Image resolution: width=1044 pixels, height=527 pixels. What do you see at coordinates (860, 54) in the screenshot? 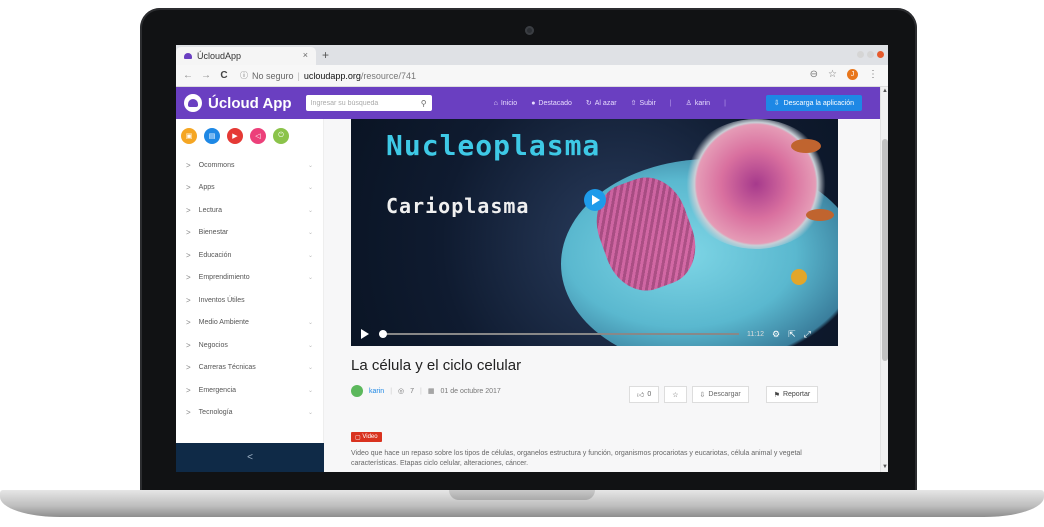
I see `minimize-button` at bounding box center [860, 54].